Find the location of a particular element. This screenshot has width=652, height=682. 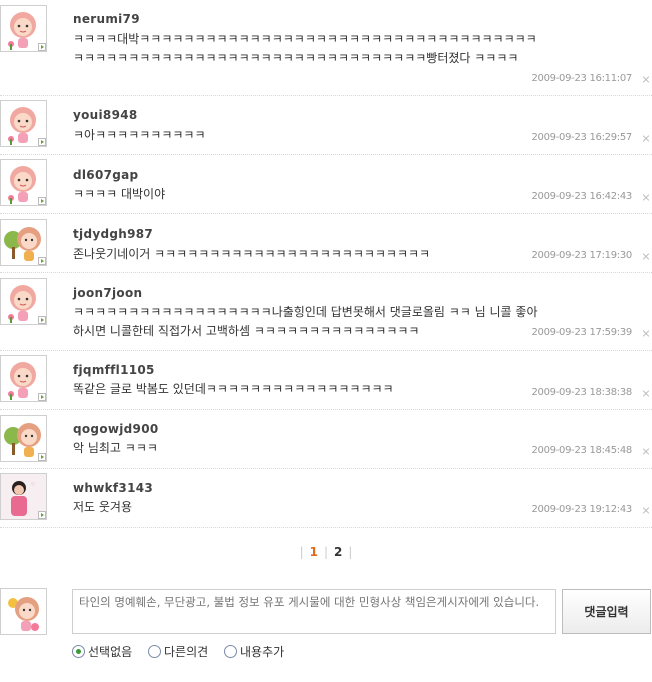

comment-date: 2009-09-23 17:59:39 is located at coordinates (581, 332).